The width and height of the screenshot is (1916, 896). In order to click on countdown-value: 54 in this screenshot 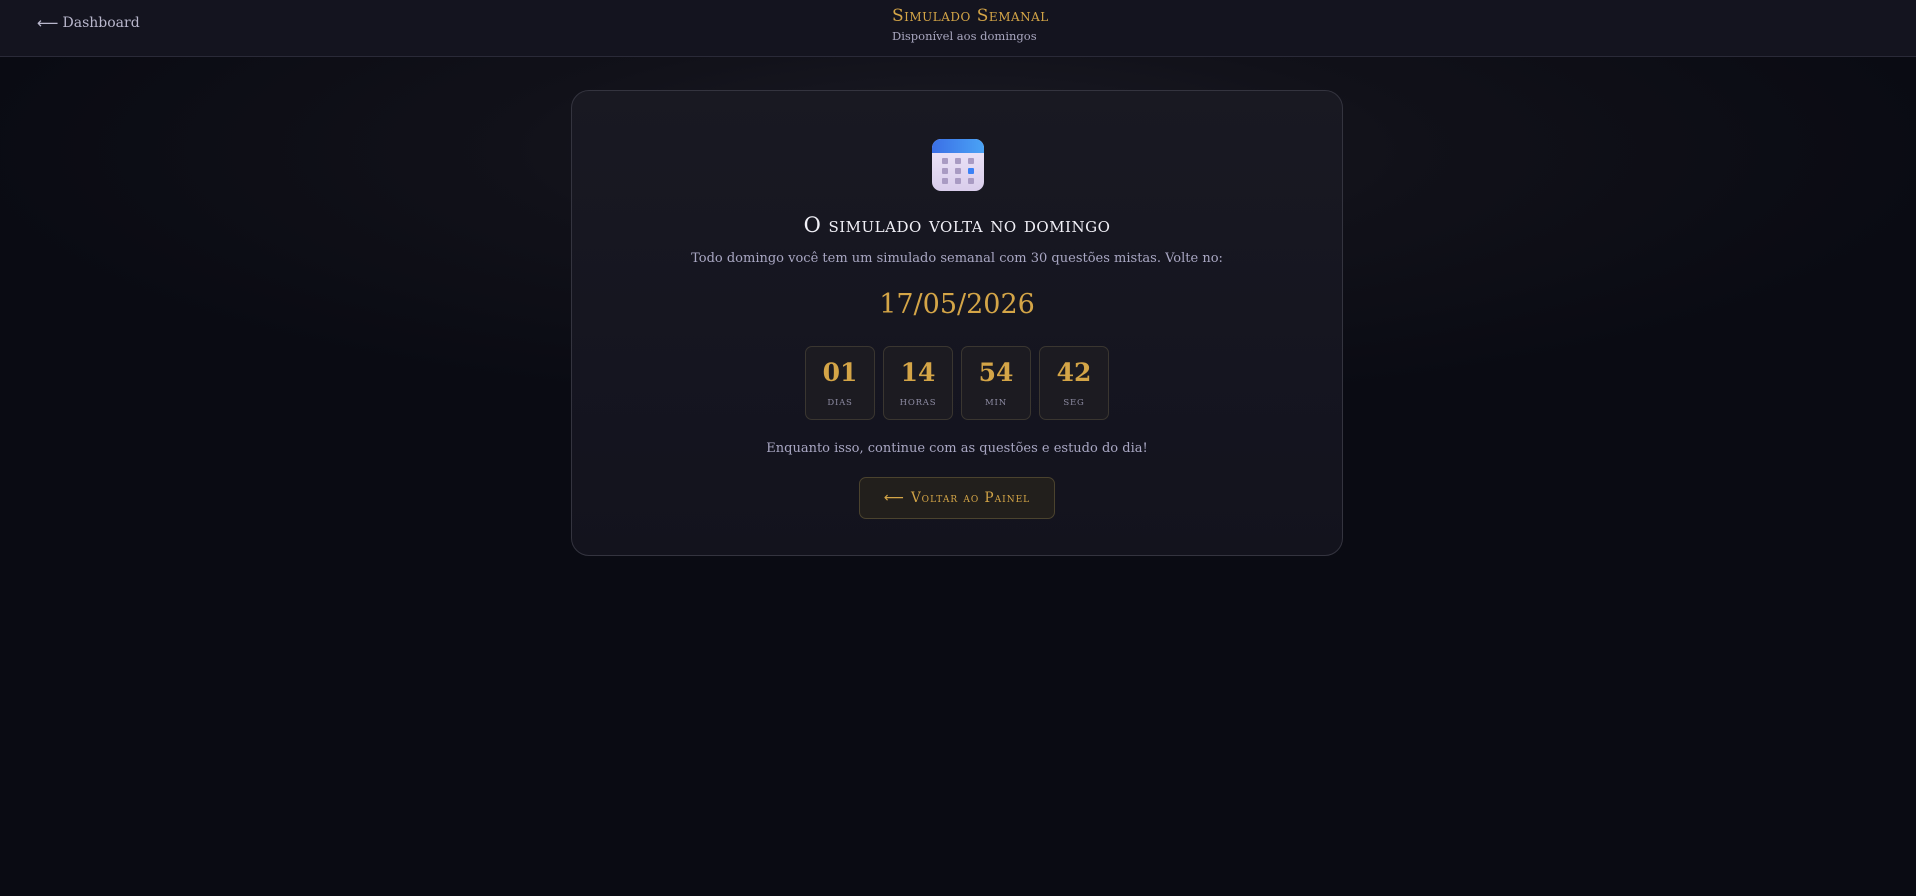, I will do `click(996, 372)`.